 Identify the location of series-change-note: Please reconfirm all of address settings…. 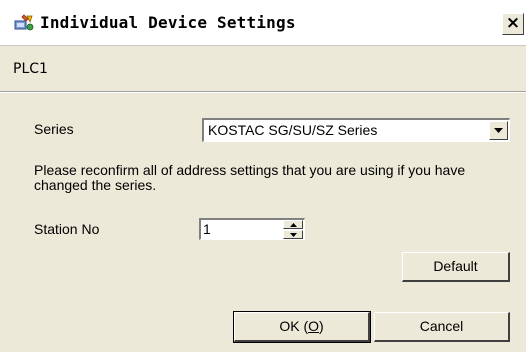
(250, 177).